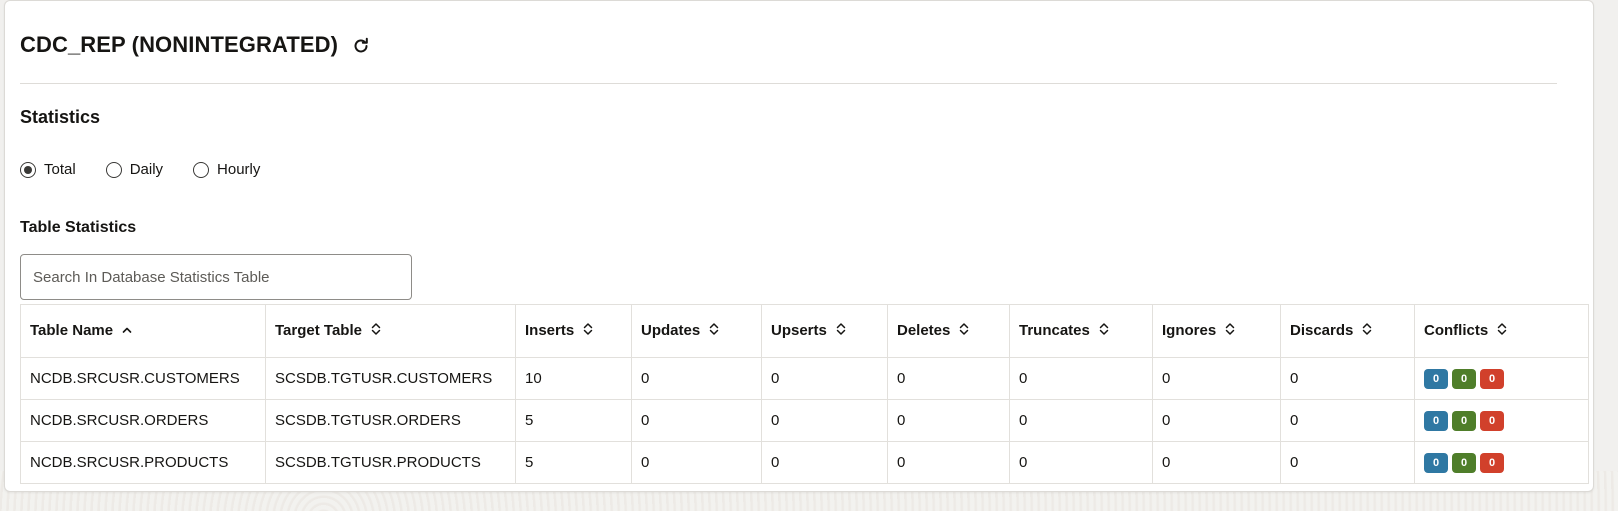  Describe the element at coordinates (1322, 330) in the screenshot. I see `column-label: Discards` at that location.